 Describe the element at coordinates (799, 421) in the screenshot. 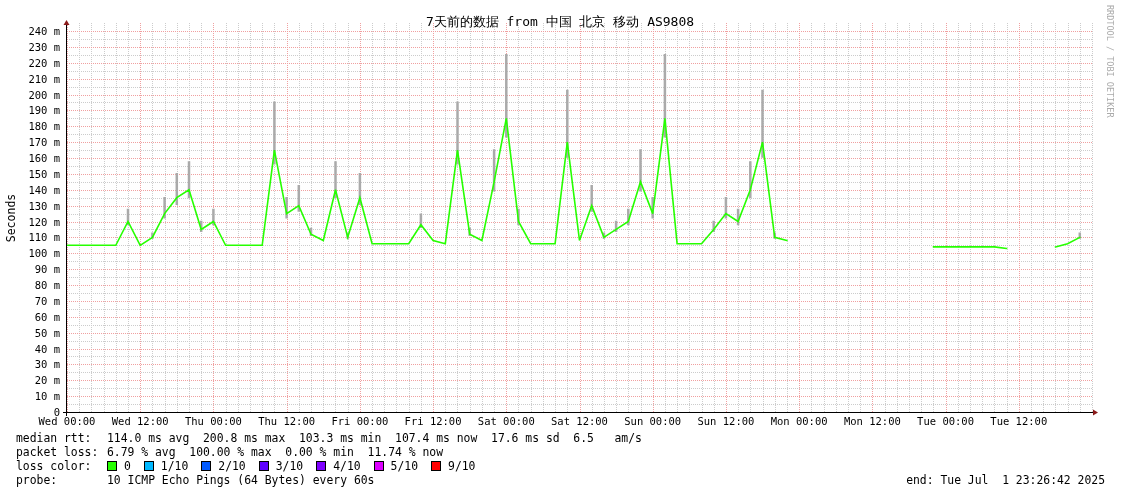

I see `tick-label: Mon 00:00` at that location.